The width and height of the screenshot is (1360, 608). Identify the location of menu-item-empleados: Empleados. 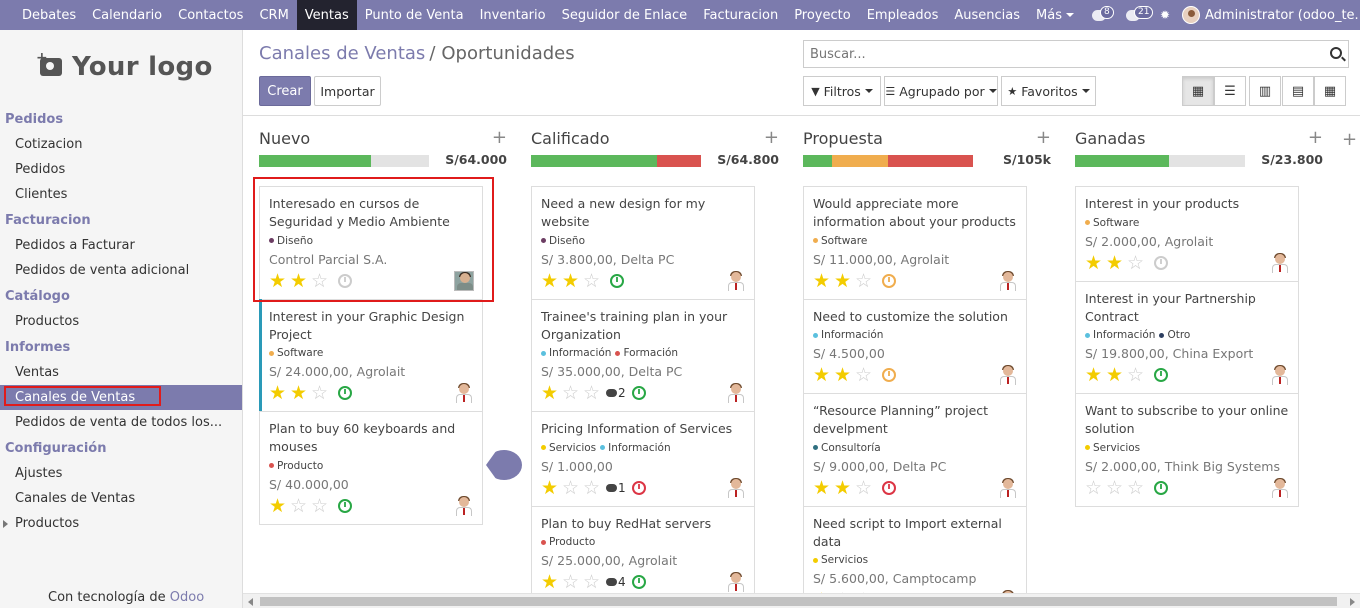
(903, 15).